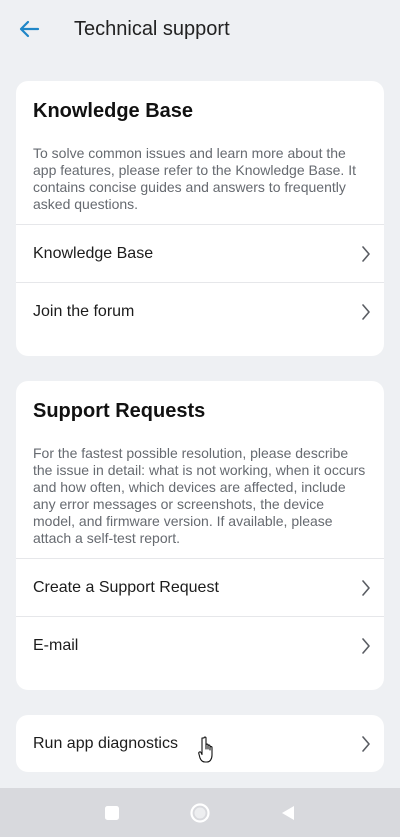 The height and width of the screenshot is (837, 400). I want to click on system-navigation-bar, so click(200, 812).